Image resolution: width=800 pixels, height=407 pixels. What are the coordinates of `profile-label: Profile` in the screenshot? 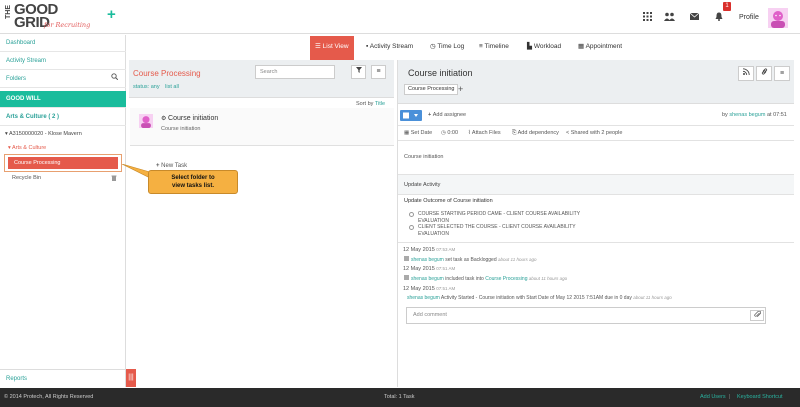 It's located at (749, 17).